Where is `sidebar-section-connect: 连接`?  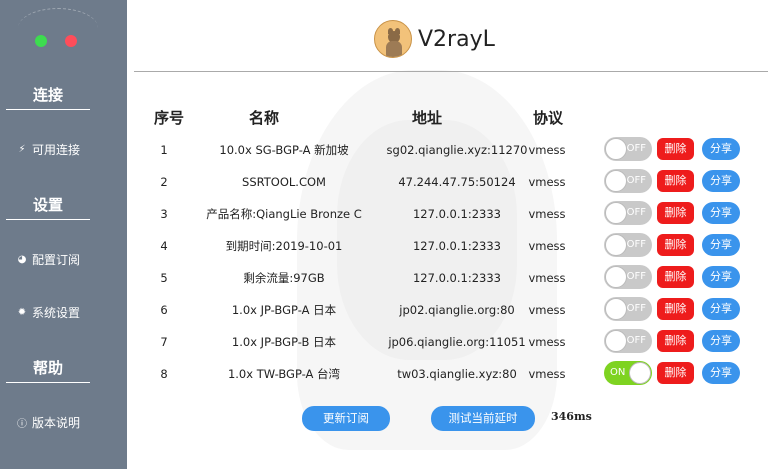
sidebar-section-connect: 连接 is located at coordinates (48, 97).